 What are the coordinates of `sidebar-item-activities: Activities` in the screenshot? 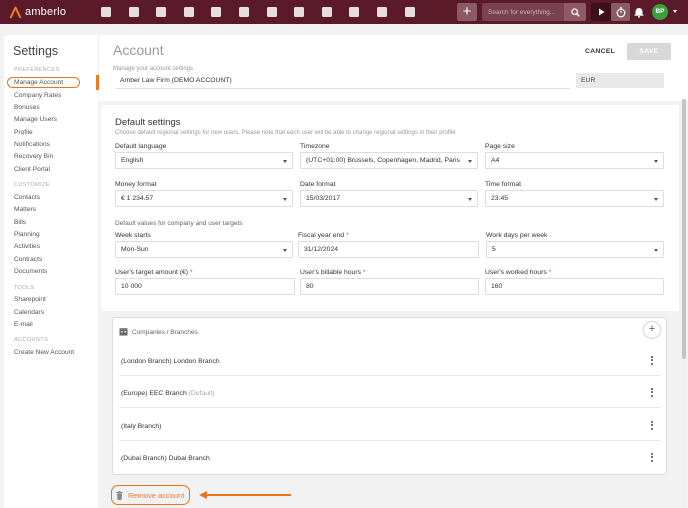 It's located at (27, 246).